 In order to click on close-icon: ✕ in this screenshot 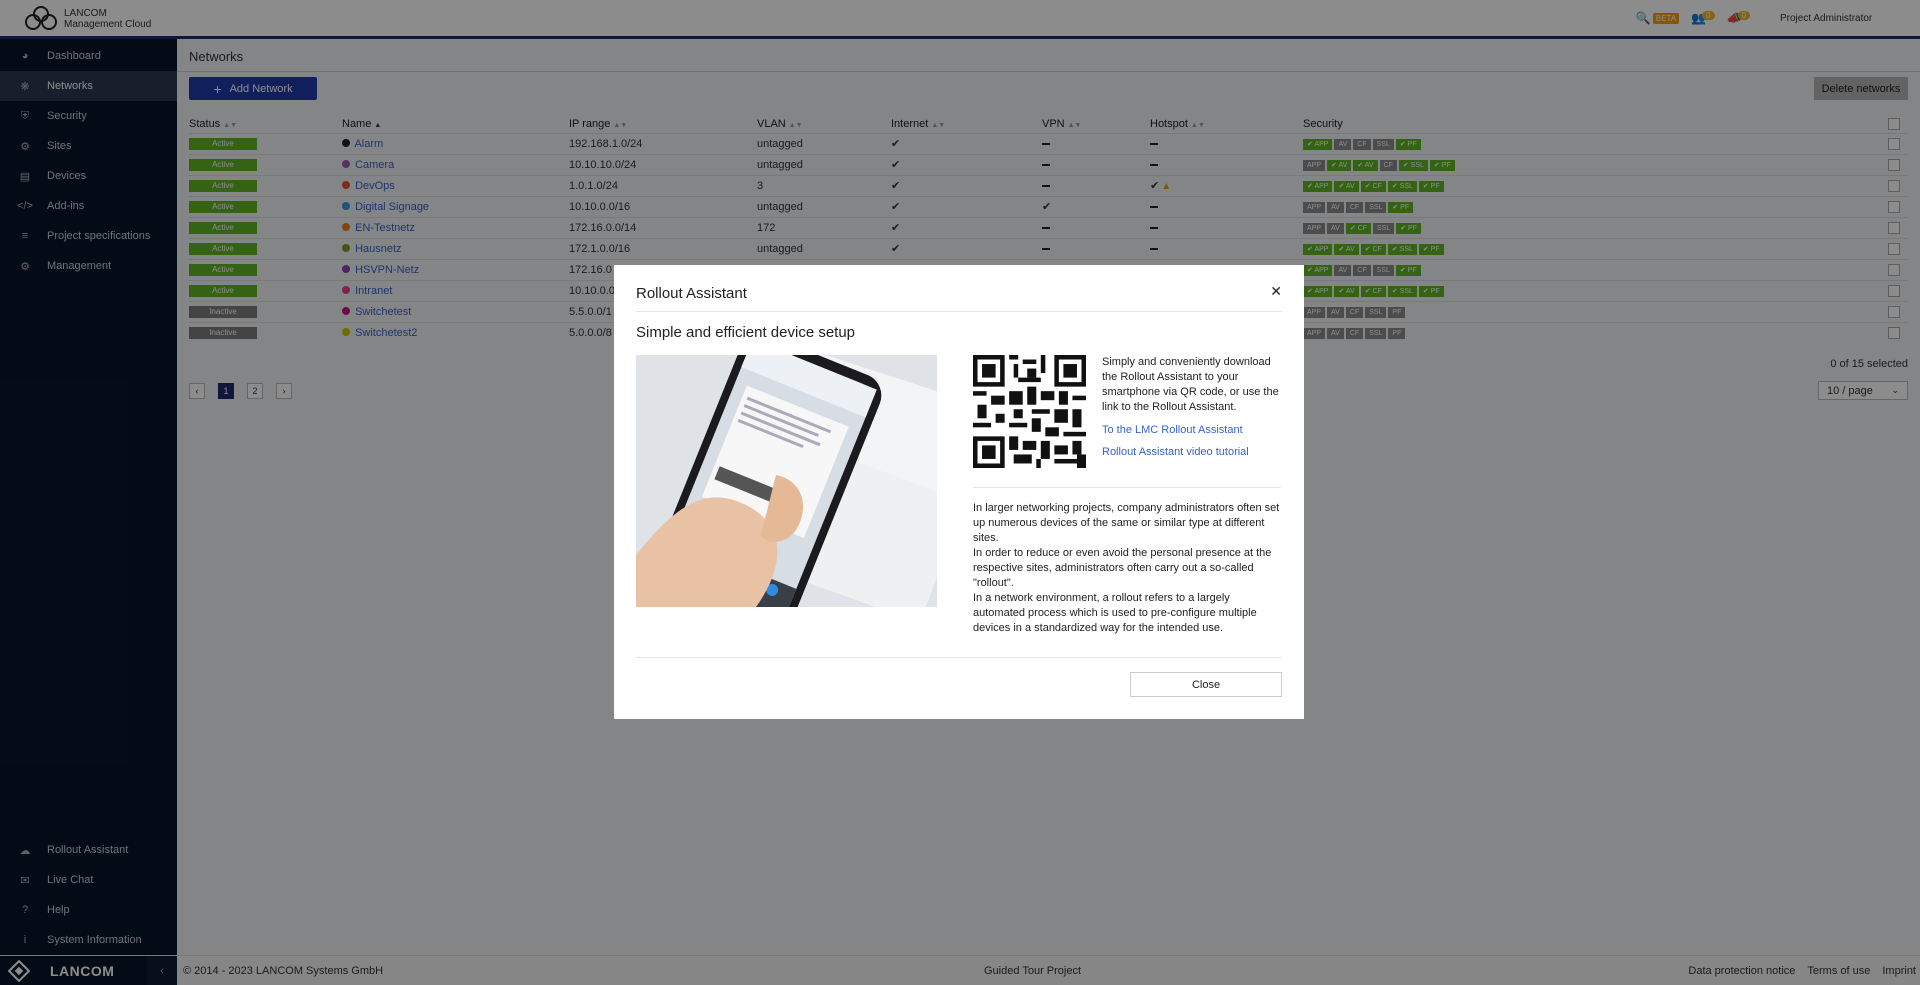, I will do `click(1276, 291)`.